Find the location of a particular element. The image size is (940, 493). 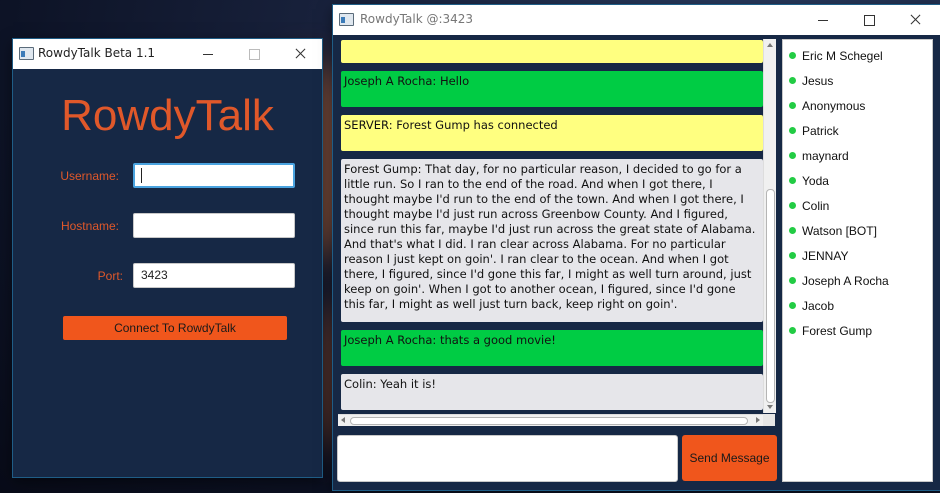

user-list-item: Patrick is located at coordinates (814, 131).